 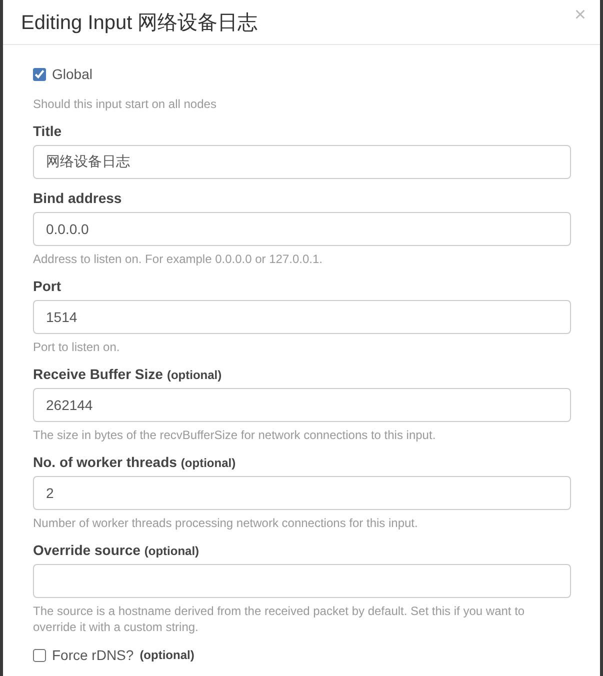 What do you see at coordinates (139, 23) in the screenshot?
I see `dialog-title: Editing Input 网络设备日志` at bounding box center [139, 23].